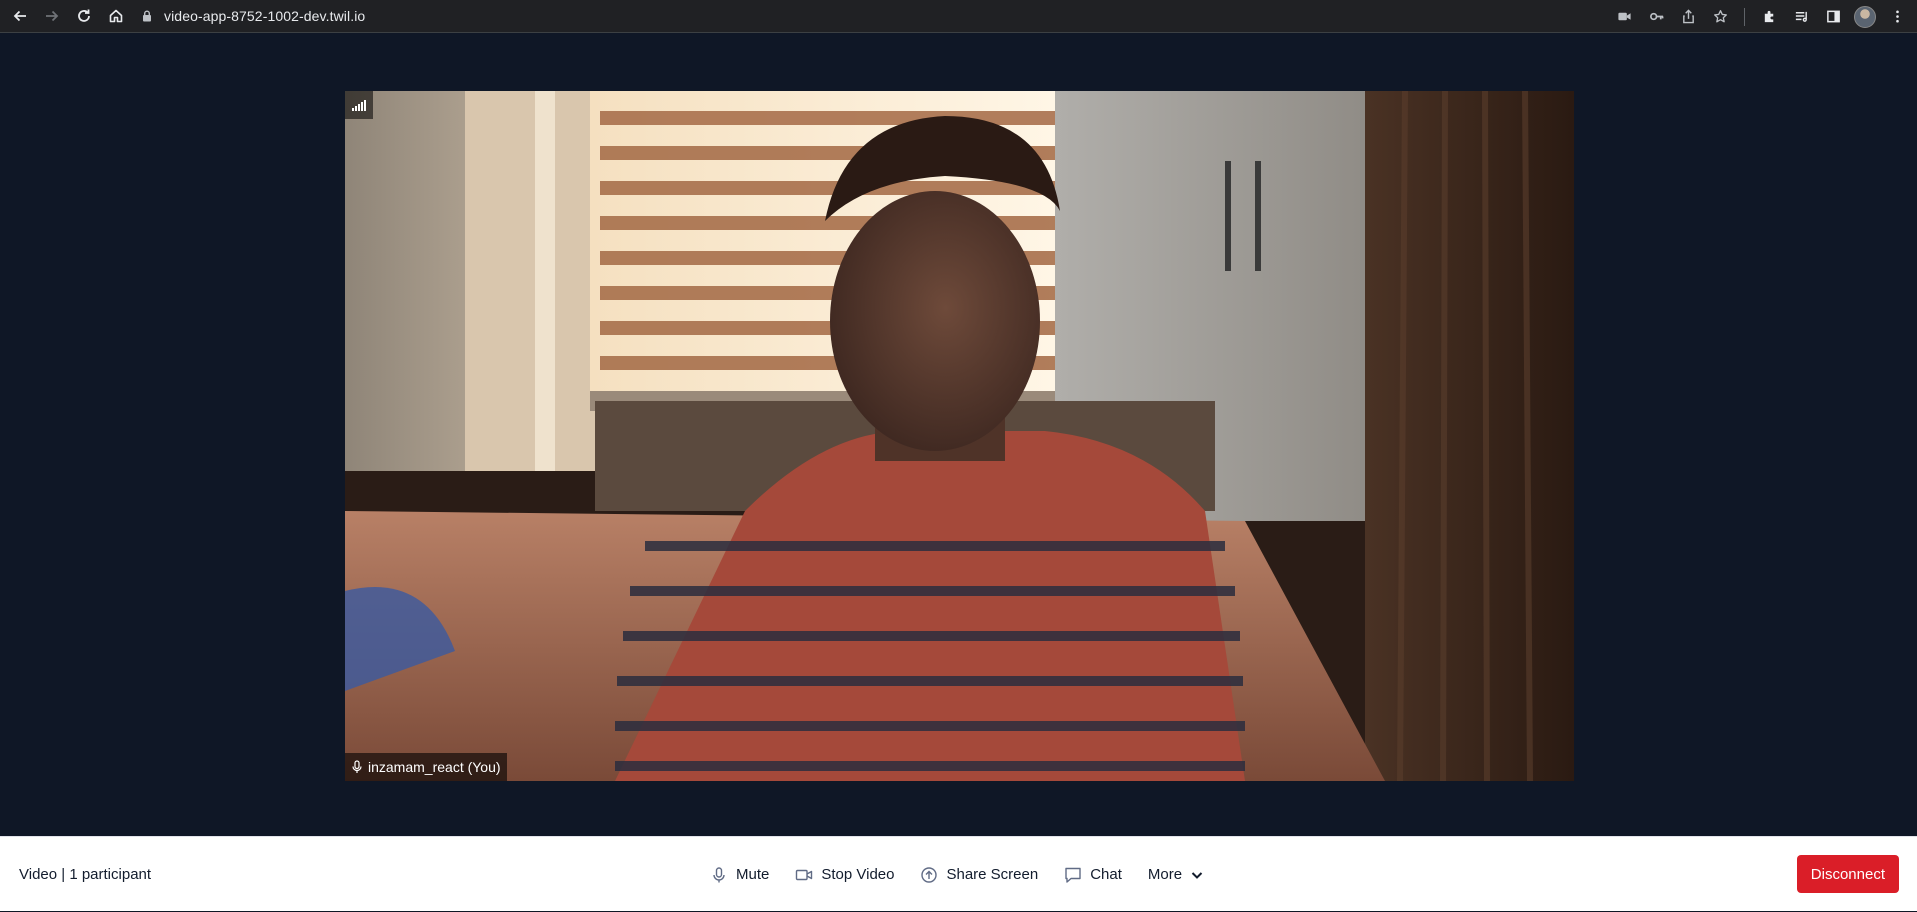  I want to click on share-icon, so click(1688, 17).